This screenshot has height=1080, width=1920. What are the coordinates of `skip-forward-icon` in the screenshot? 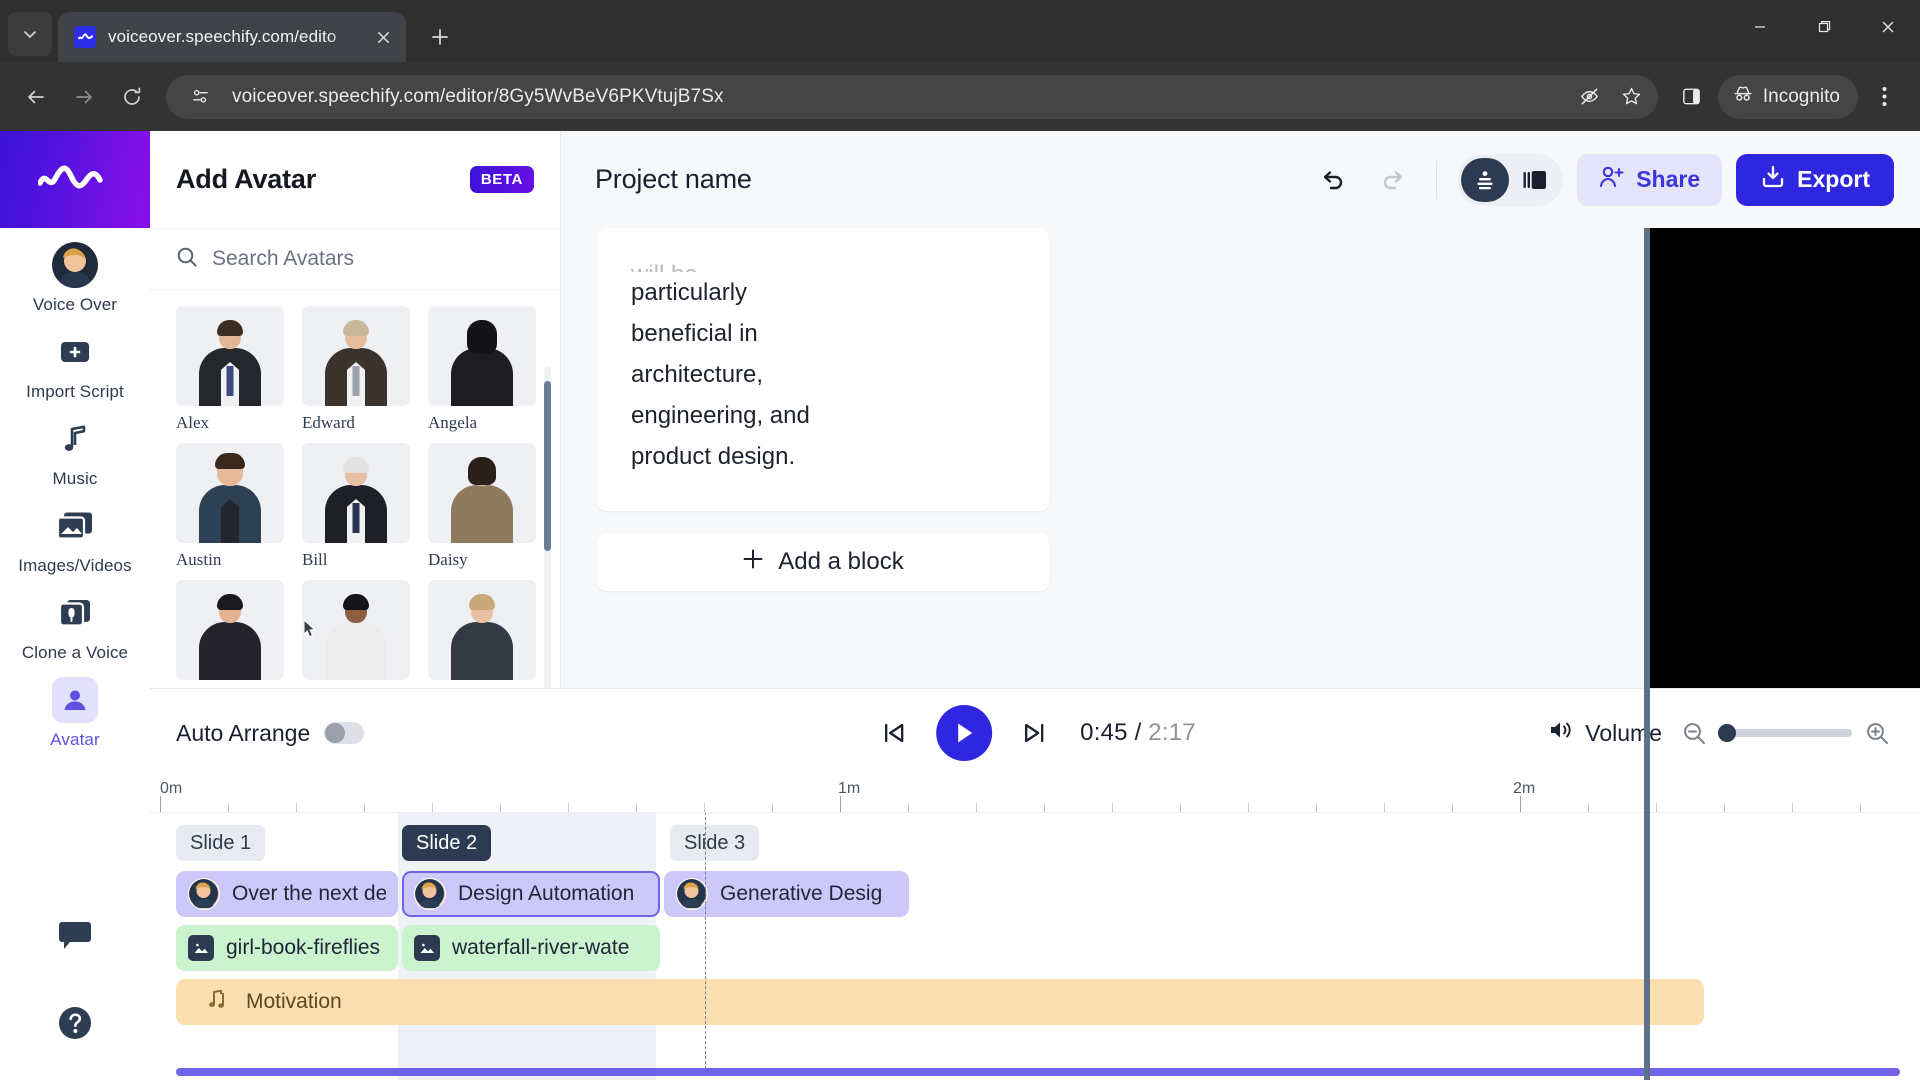 It's located at (1034, 733).